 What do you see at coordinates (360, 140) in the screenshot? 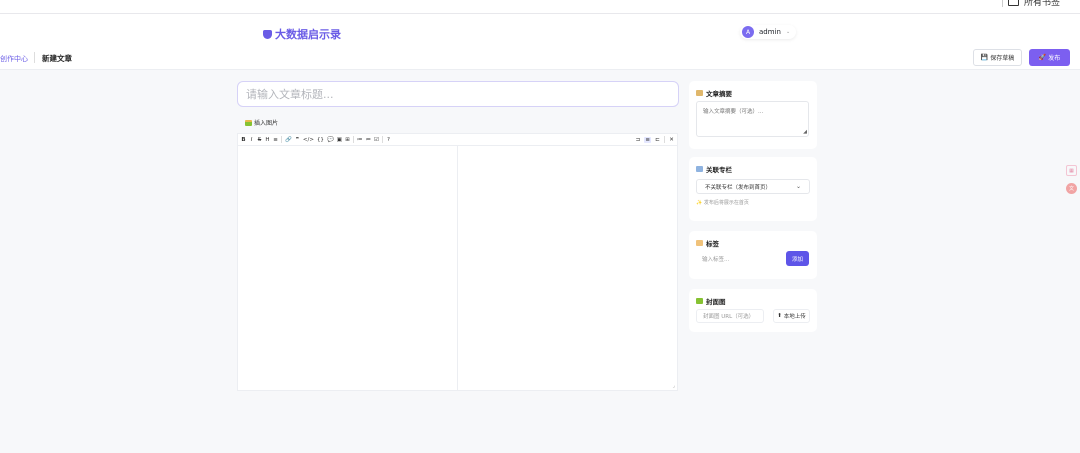
I see `unordered-list-icon: ≔` at bounding box center [360, 140].